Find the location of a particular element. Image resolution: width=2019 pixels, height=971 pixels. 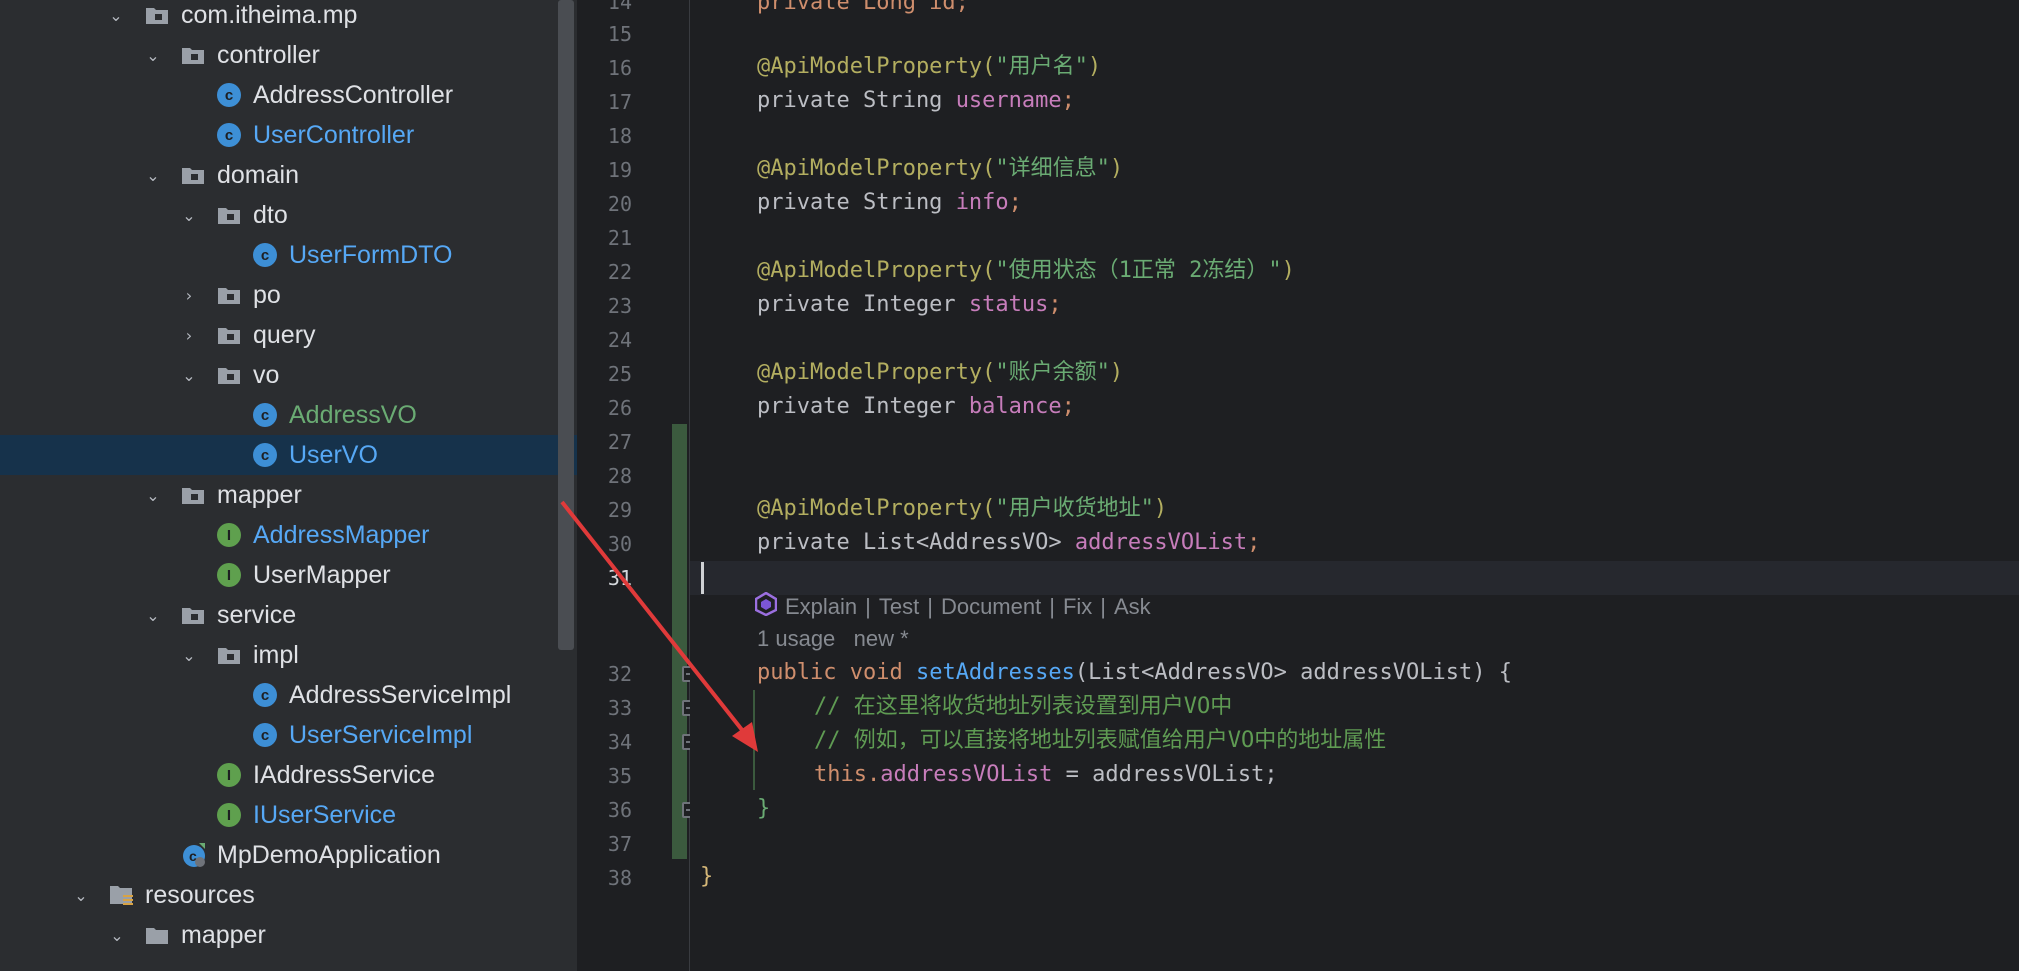

ai-assistant-icon is located at coordinates (766, 606).